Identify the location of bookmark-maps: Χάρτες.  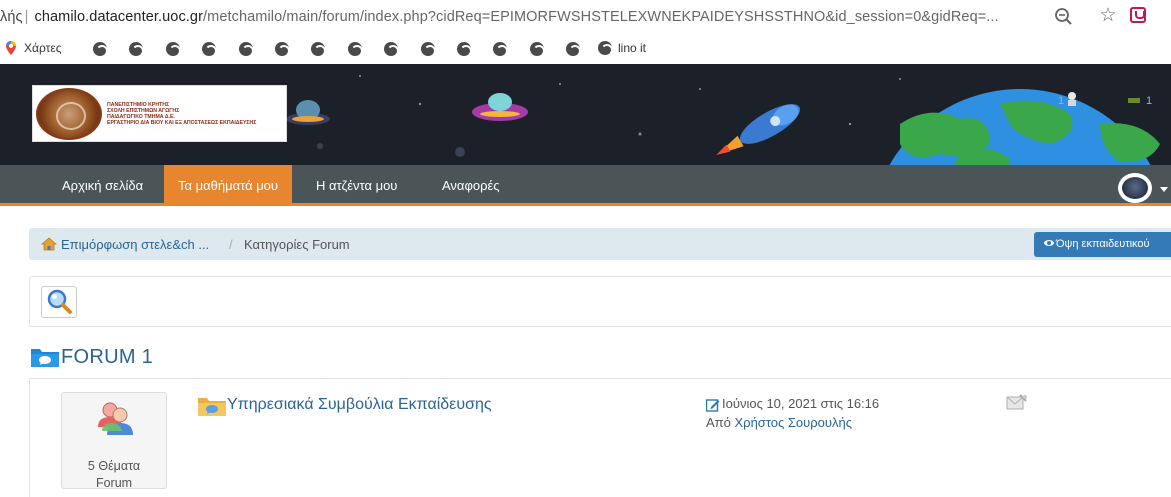
(33, 48).